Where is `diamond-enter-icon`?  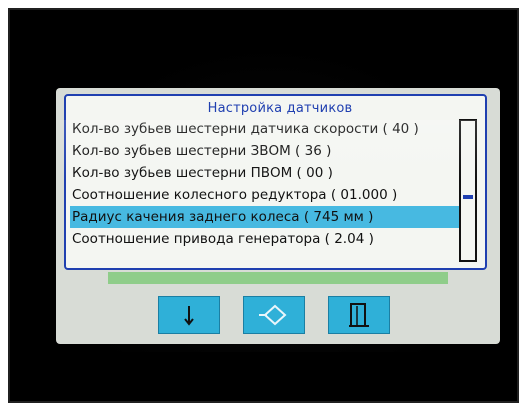
diamond-enter-icon is located at coordinates (273, 315).